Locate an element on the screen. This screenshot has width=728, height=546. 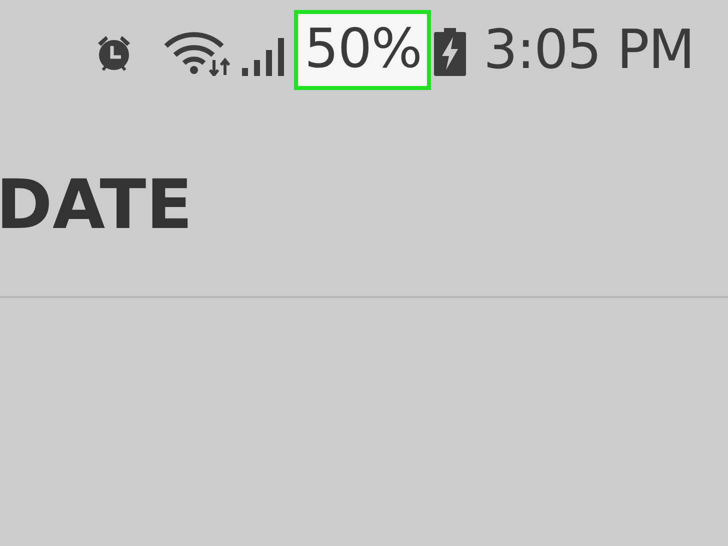
clock-time: 3:05 PM is located at coordinates (588, 50).